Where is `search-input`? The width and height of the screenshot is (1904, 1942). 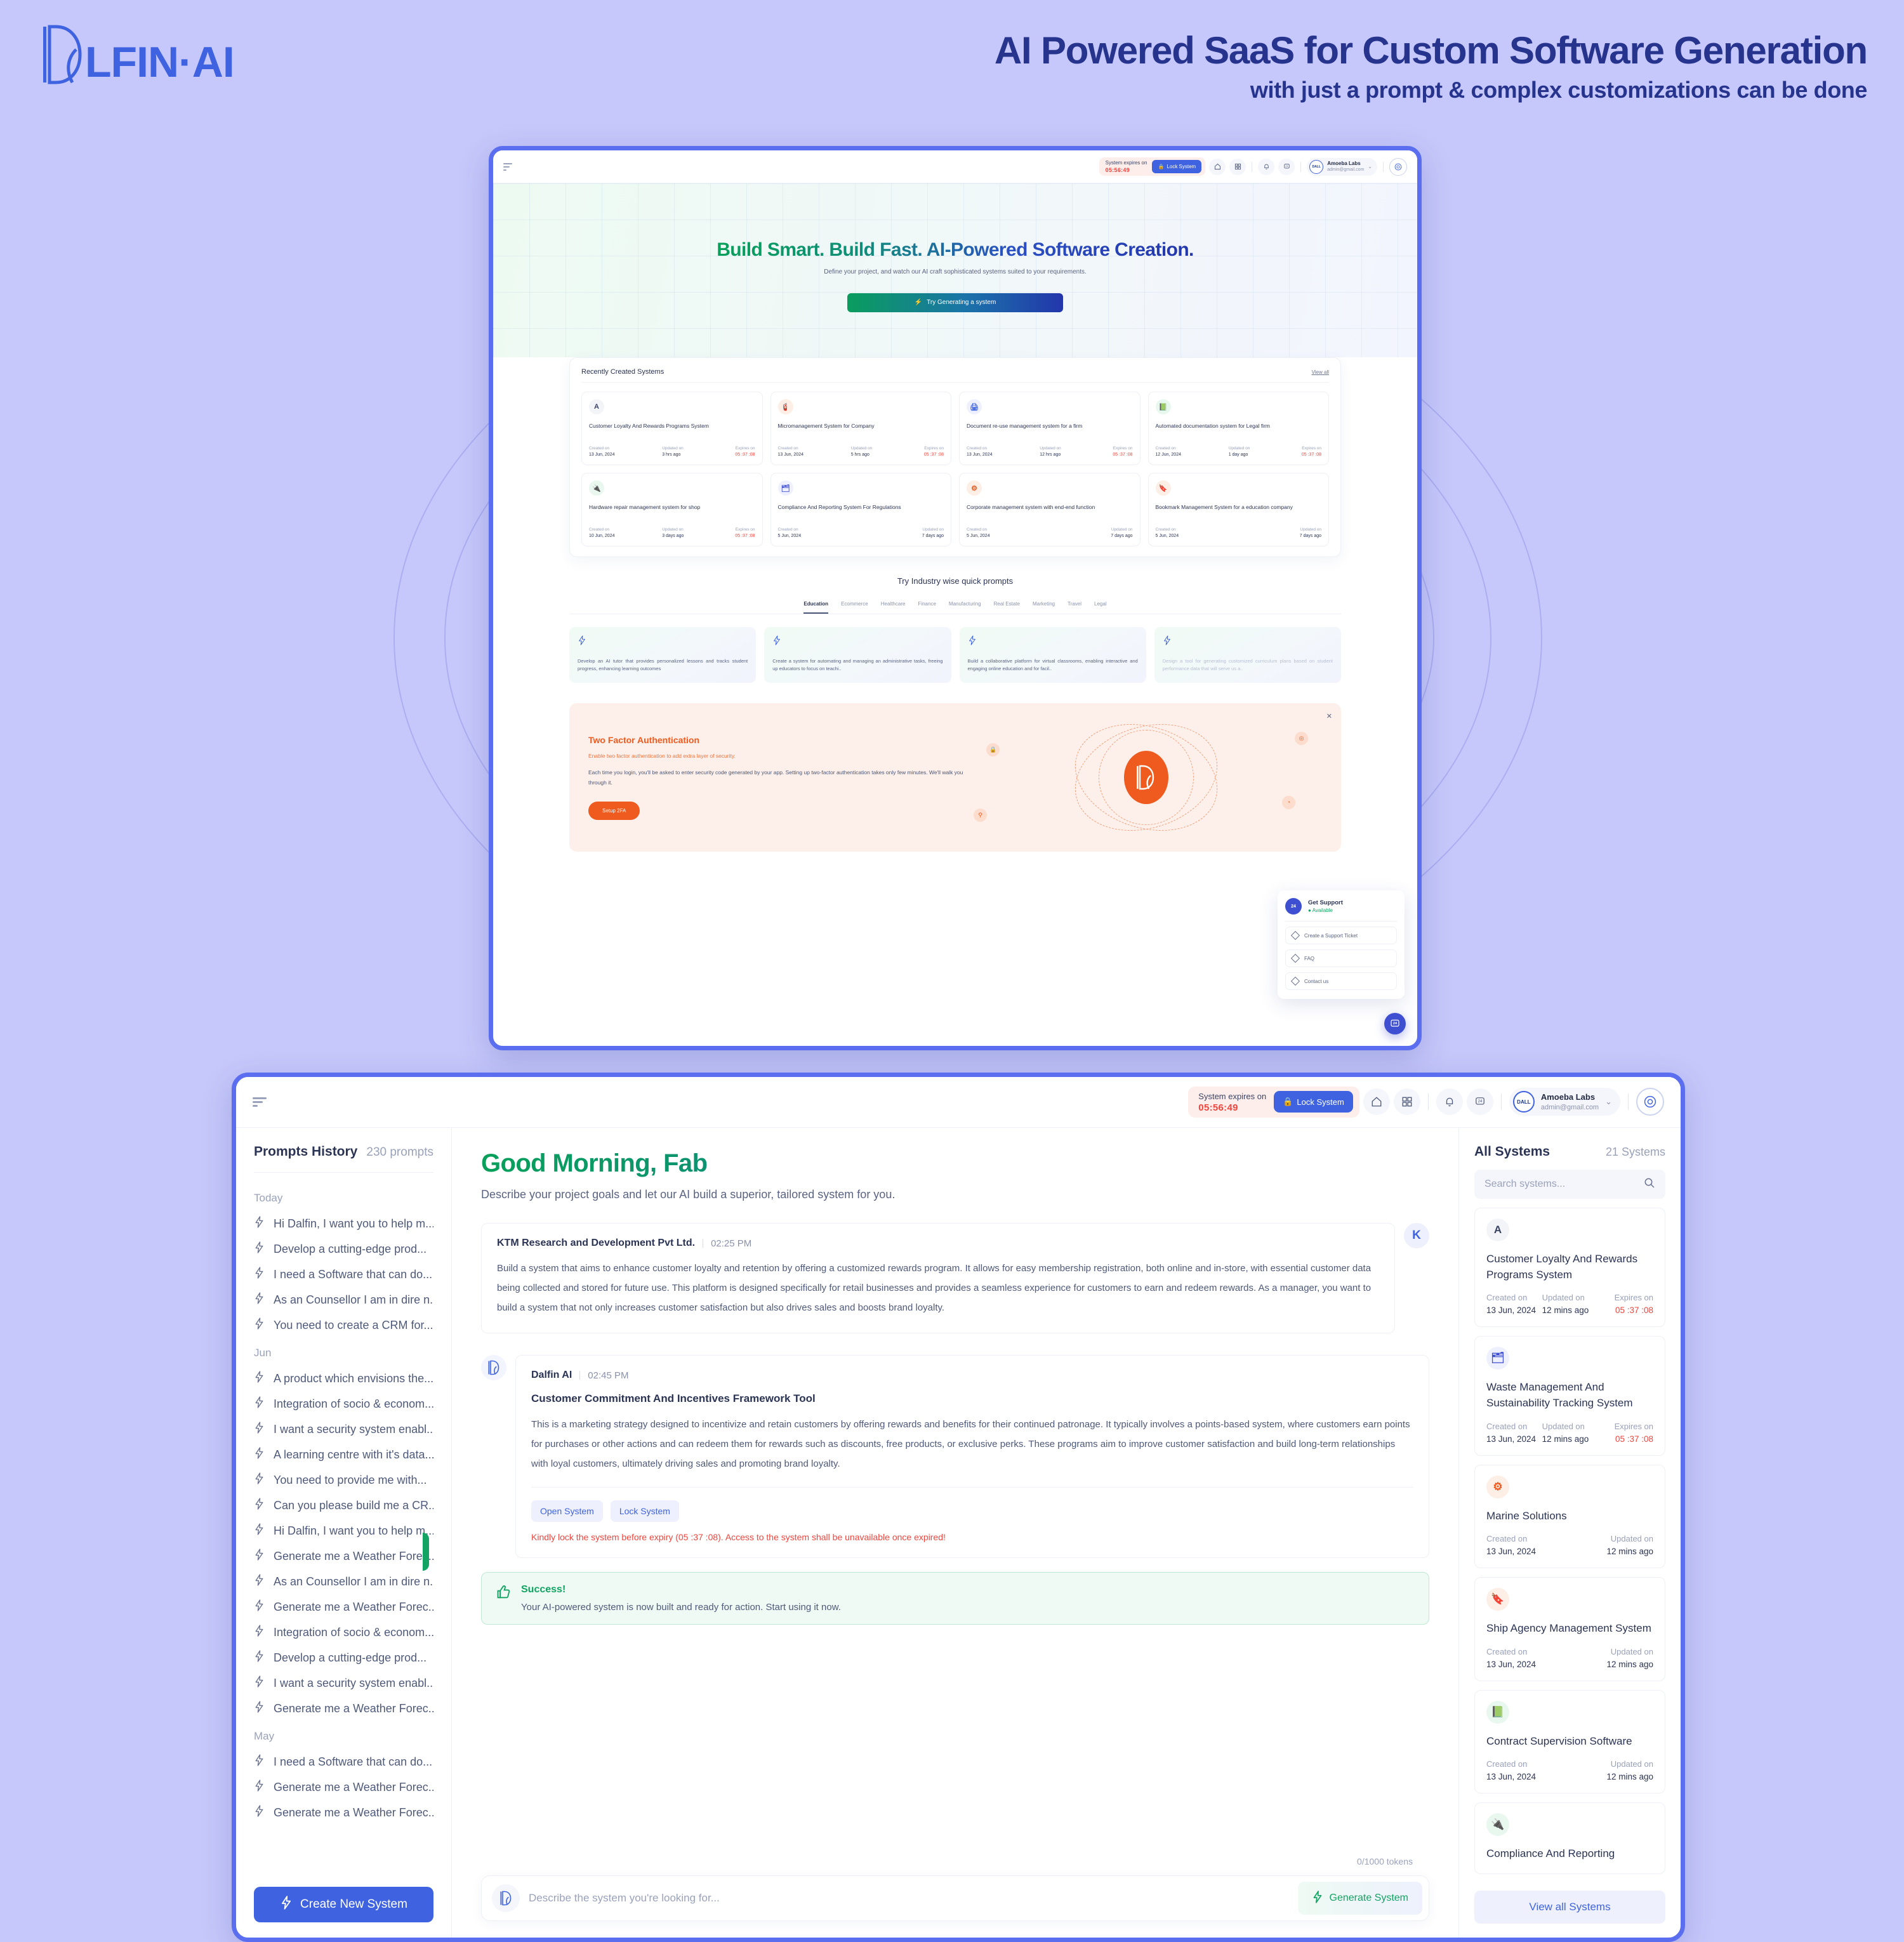 search-input is located at coordinates (1560, 1184).